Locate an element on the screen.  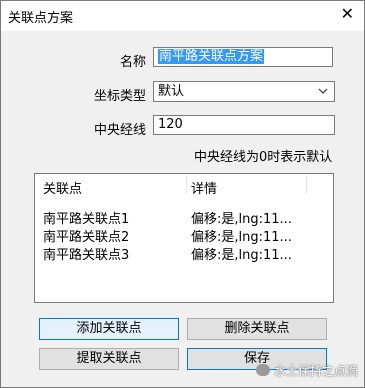
name-input: 南平路关联点方案 is located at coordinates (243, 57).